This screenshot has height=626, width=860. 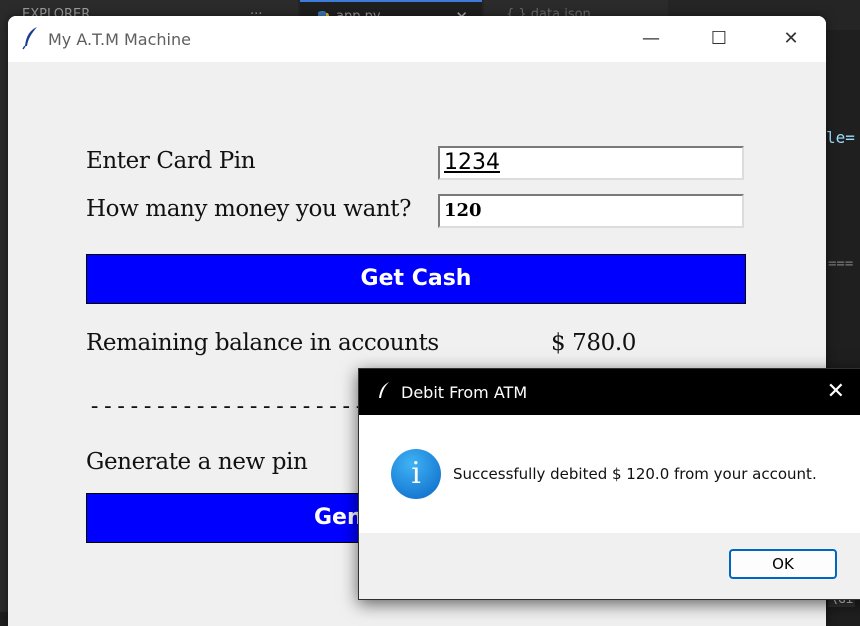 I want to click on dialog-titlebar: Debit From ATM ✕, so click(x=609, y=392).